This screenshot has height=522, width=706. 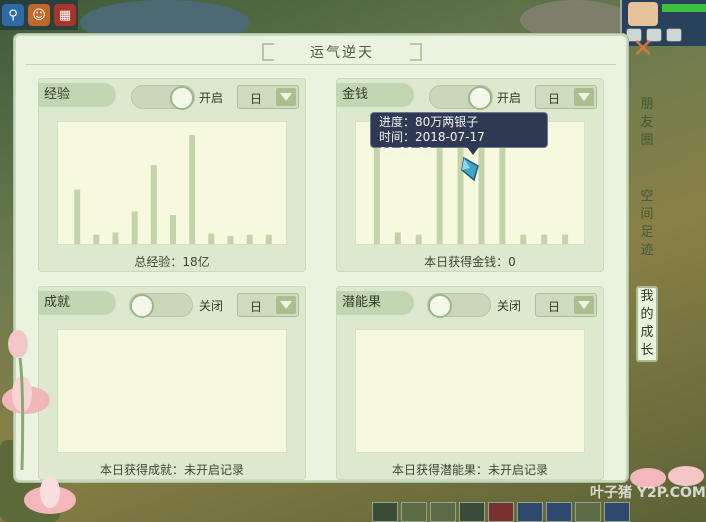 I want to click on tab-char: 朋, so click(x=647, y=104).